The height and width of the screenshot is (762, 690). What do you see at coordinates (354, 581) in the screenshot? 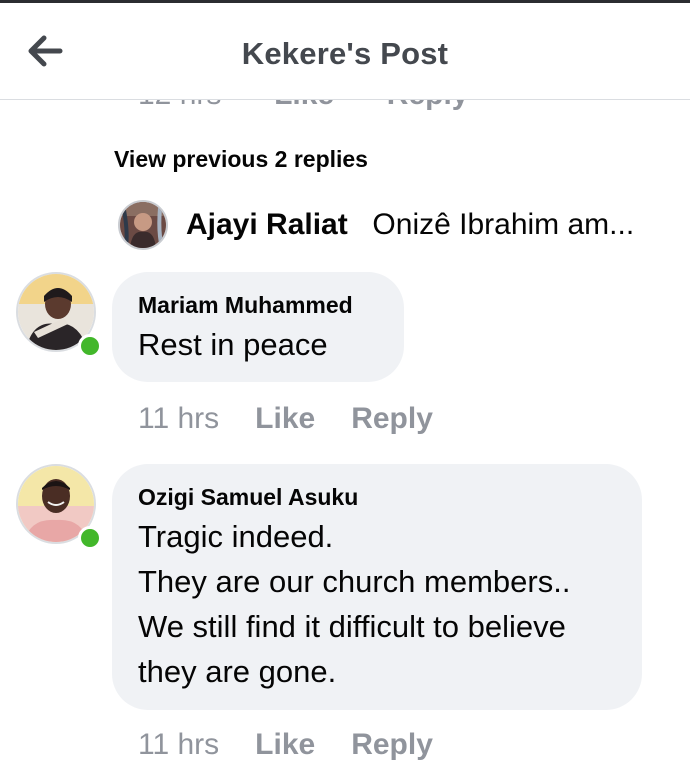
I see `comment-line: They are our church members..` at bounding box center [354, 581].